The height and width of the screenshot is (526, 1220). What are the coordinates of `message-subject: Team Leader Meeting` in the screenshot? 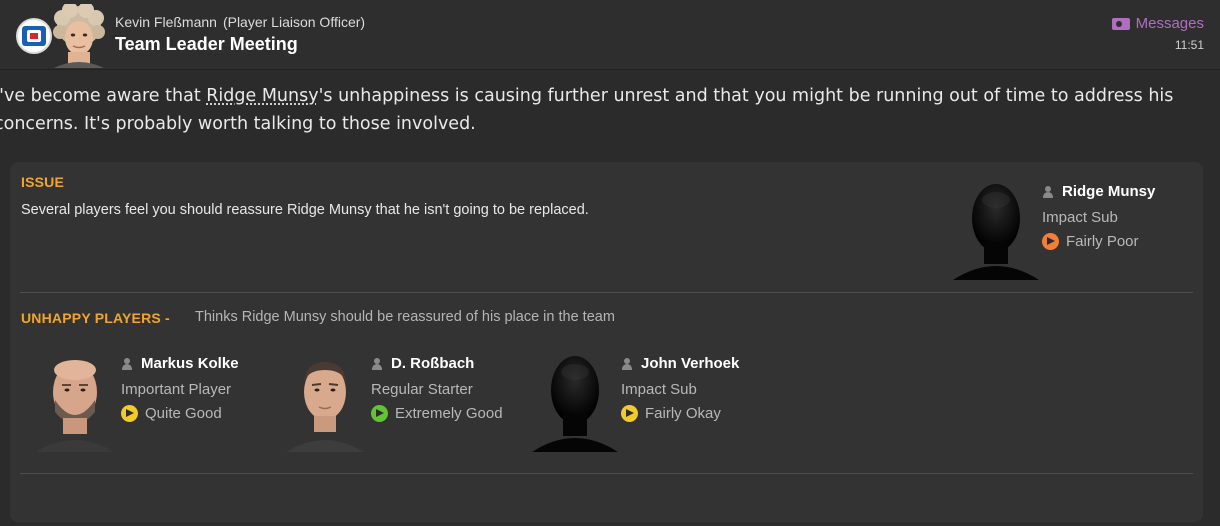 It's located at (206, 44).